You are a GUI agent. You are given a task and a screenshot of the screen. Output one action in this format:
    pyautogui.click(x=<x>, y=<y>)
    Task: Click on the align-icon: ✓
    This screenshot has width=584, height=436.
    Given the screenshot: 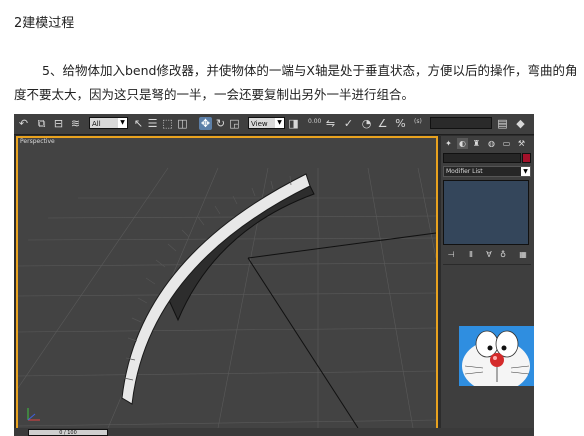 What is the action you would take?
    pyautogui.click(x=348, y=123)
    